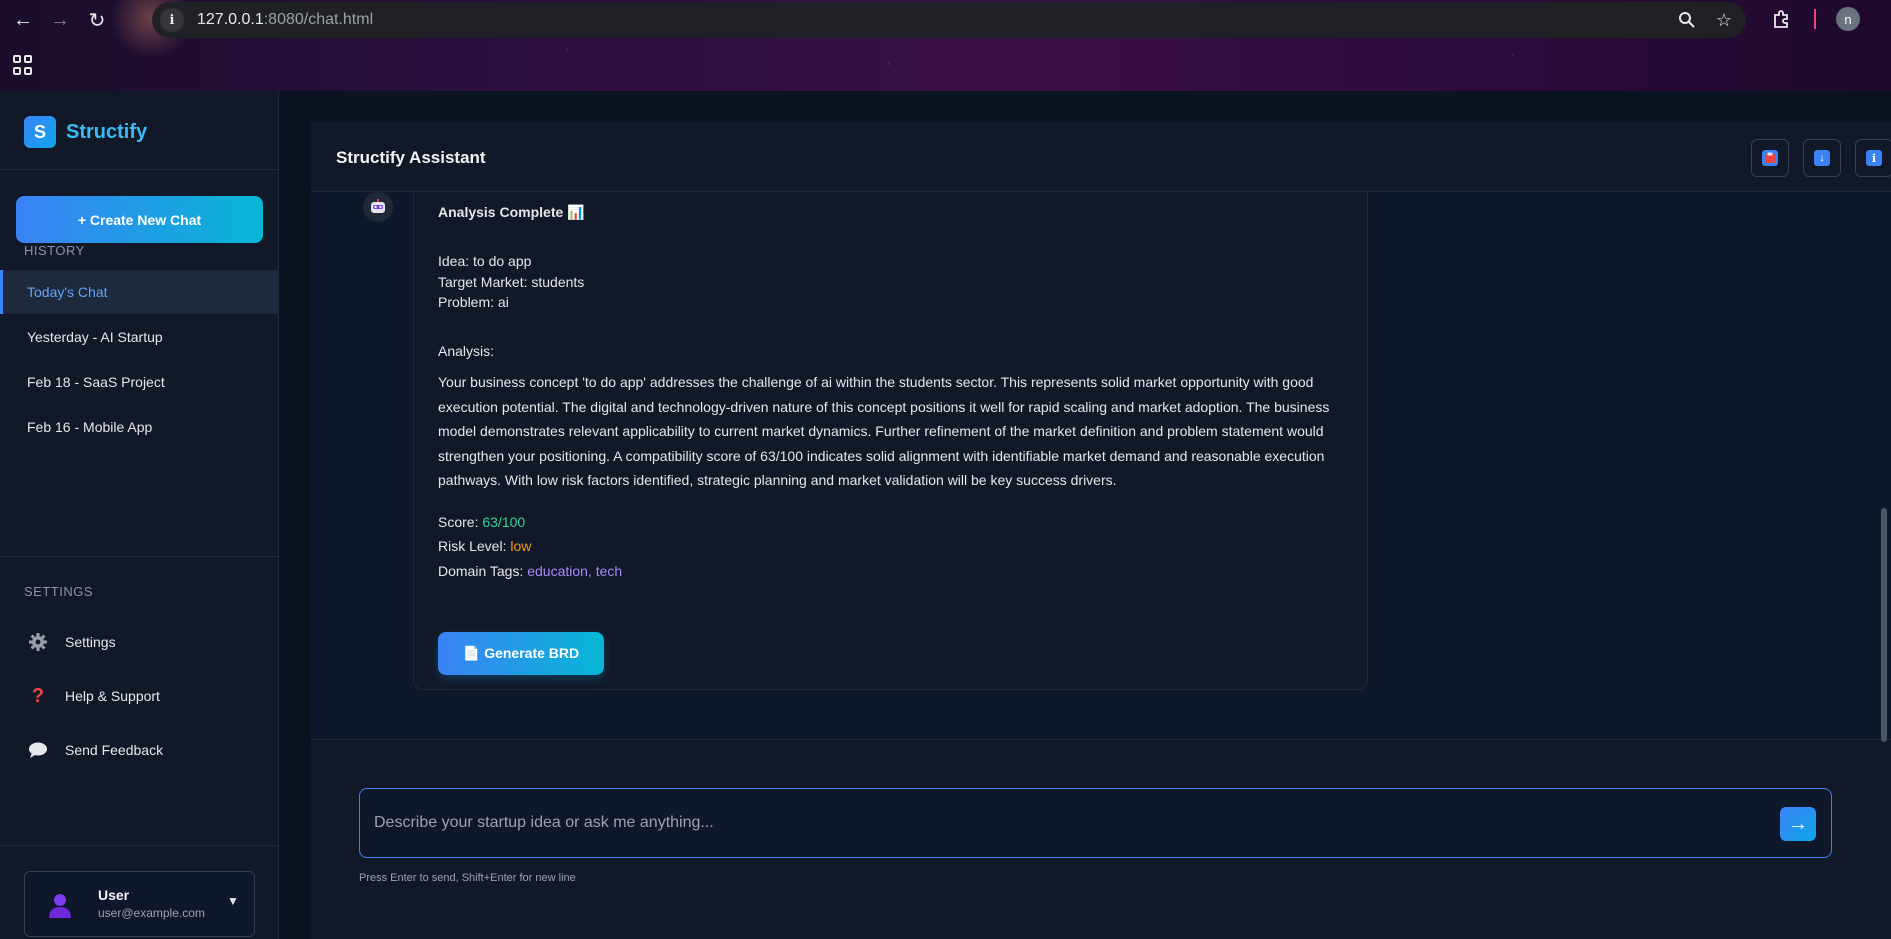  What do you see at coordinates (112, 696) in the screenshot?
I see `help-support-label: Help & Support` at bounding box center [112, 696].